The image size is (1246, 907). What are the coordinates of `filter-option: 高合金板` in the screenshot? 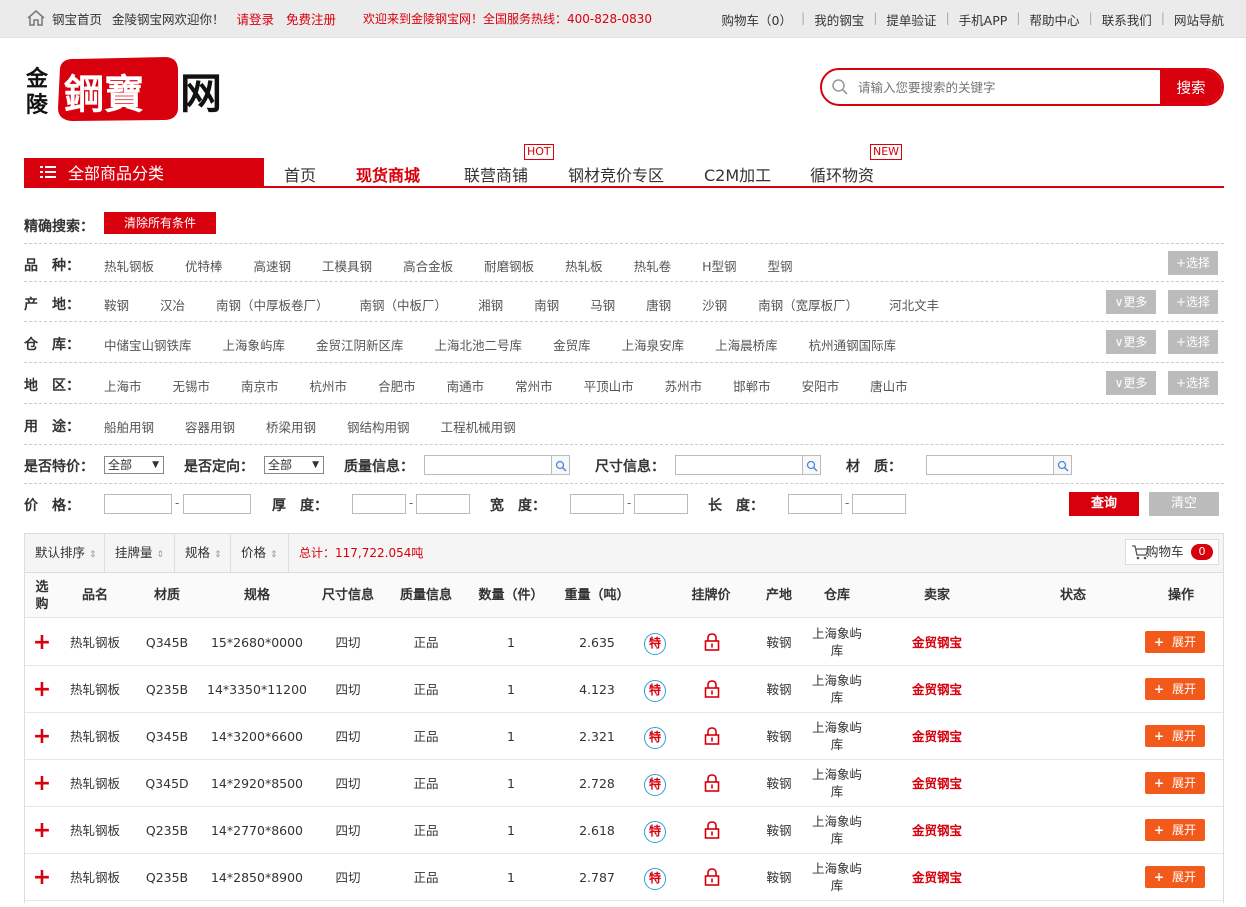 It's located at (428, 265).